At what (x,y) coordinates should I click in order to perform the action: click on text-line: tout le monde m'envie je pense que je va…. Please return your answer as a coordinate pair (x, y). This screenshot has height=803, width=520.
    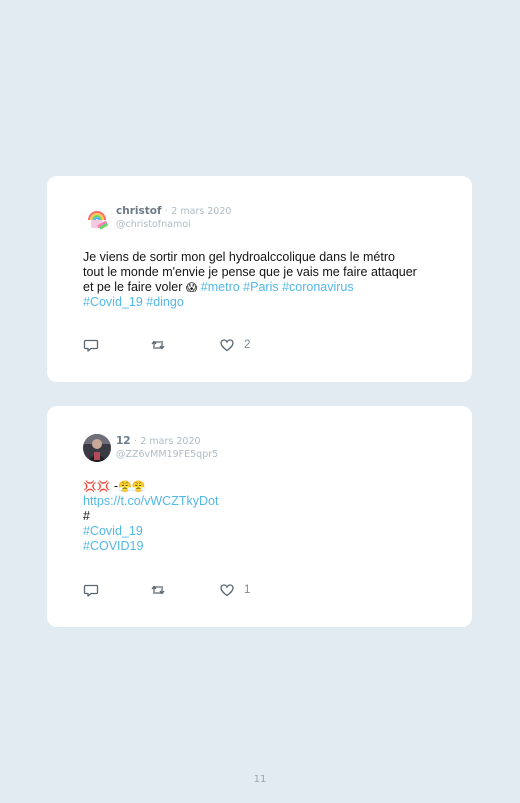
    Looking at the image, I should click on (250, 272).